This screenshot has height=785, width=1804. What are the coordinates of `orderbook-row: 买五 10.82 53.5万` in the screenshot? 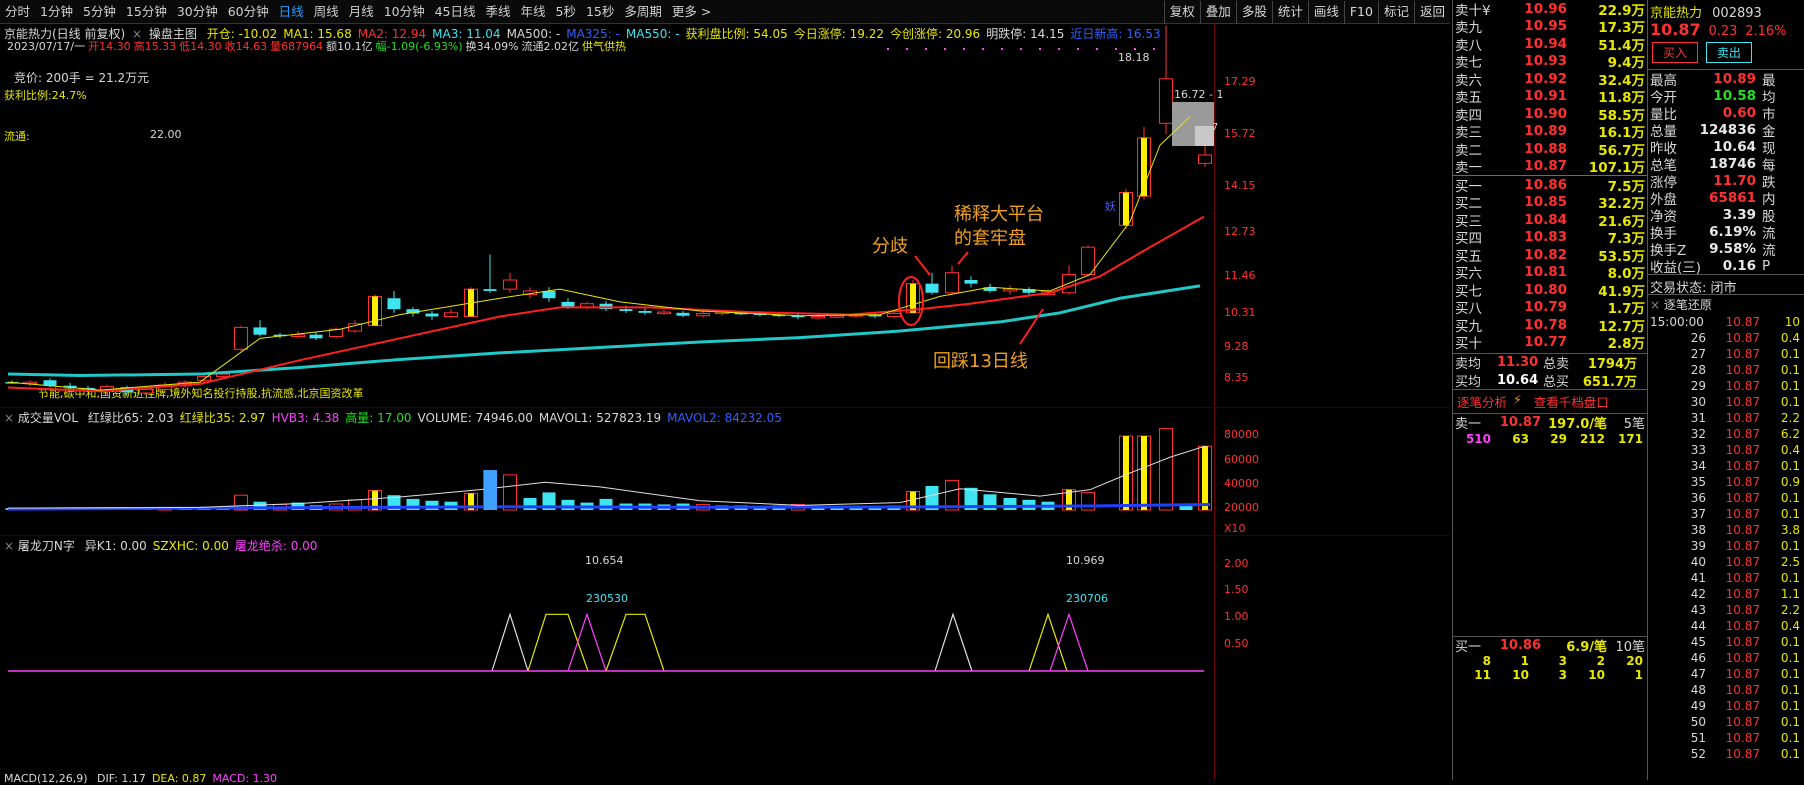 It's located at (1550, 255).